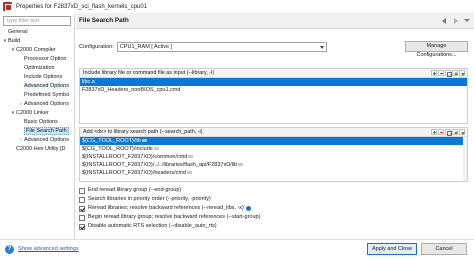 The image size is (474, 261). I want to click on tree-item: Include Options, so click(37, 77).